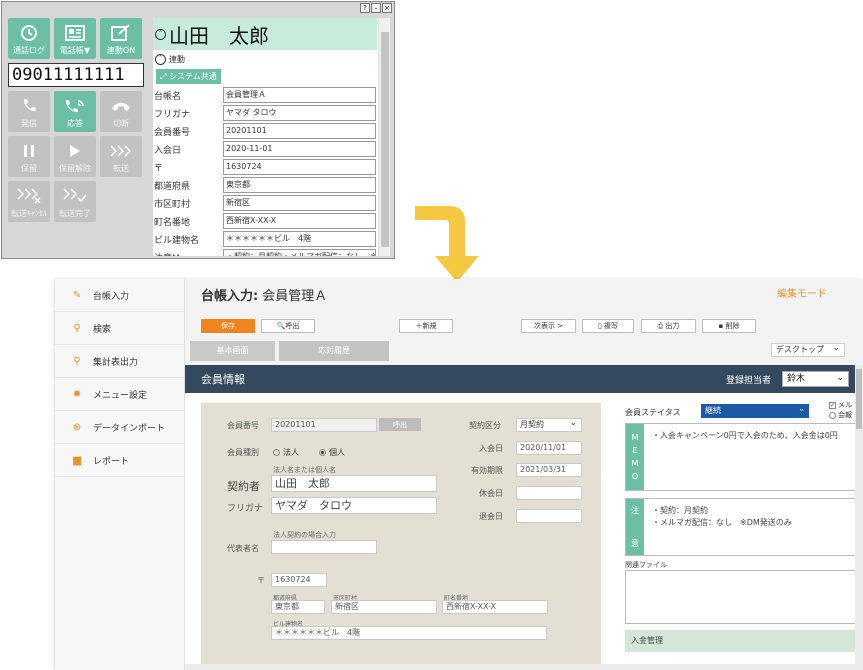 Image resolution: width=863 pixels, height=670 pixels. I want to click on caller-field-key: 市区町村, so click(172, 204).